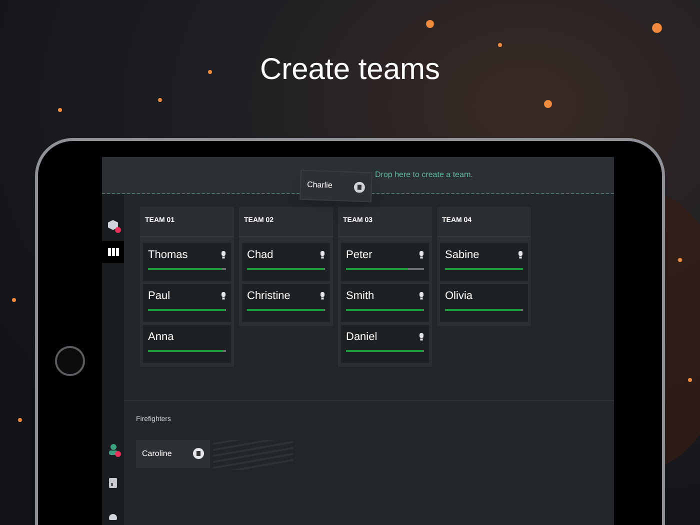 This screenshot has width=700, height=525. Describe the element at coordinates (362, 337) in the screenshot. I see `member-name: Daniel` at that location.